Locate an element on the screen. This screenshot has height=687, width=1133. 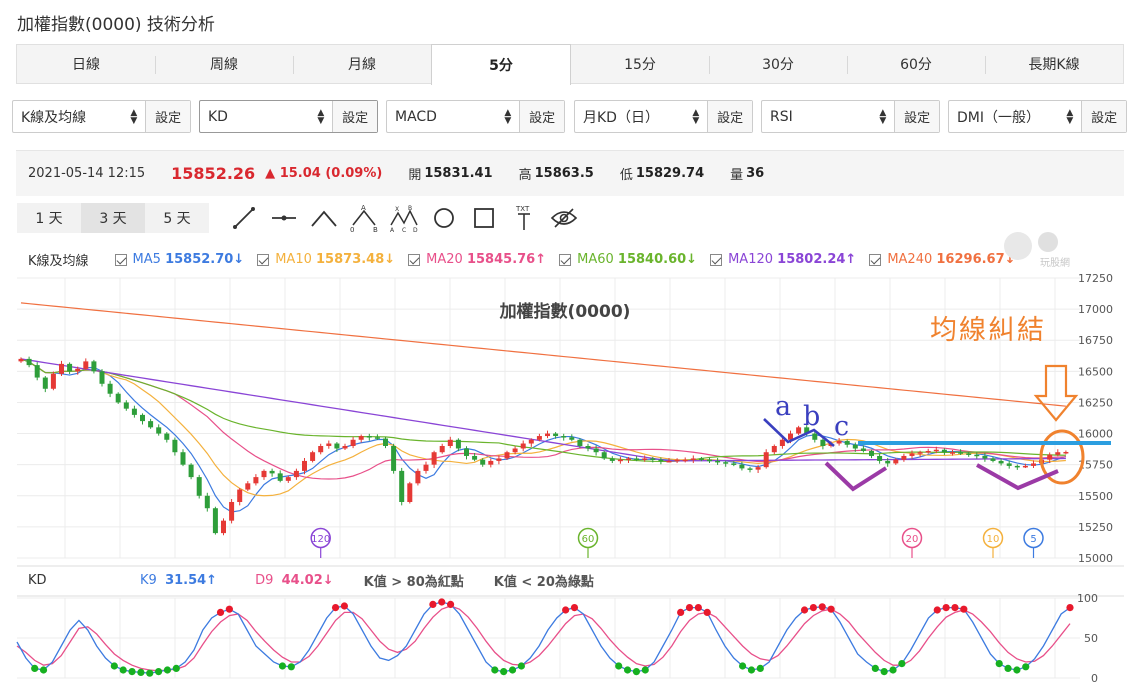
ma-marker-label: 20 is located at coordinates (912, 539).